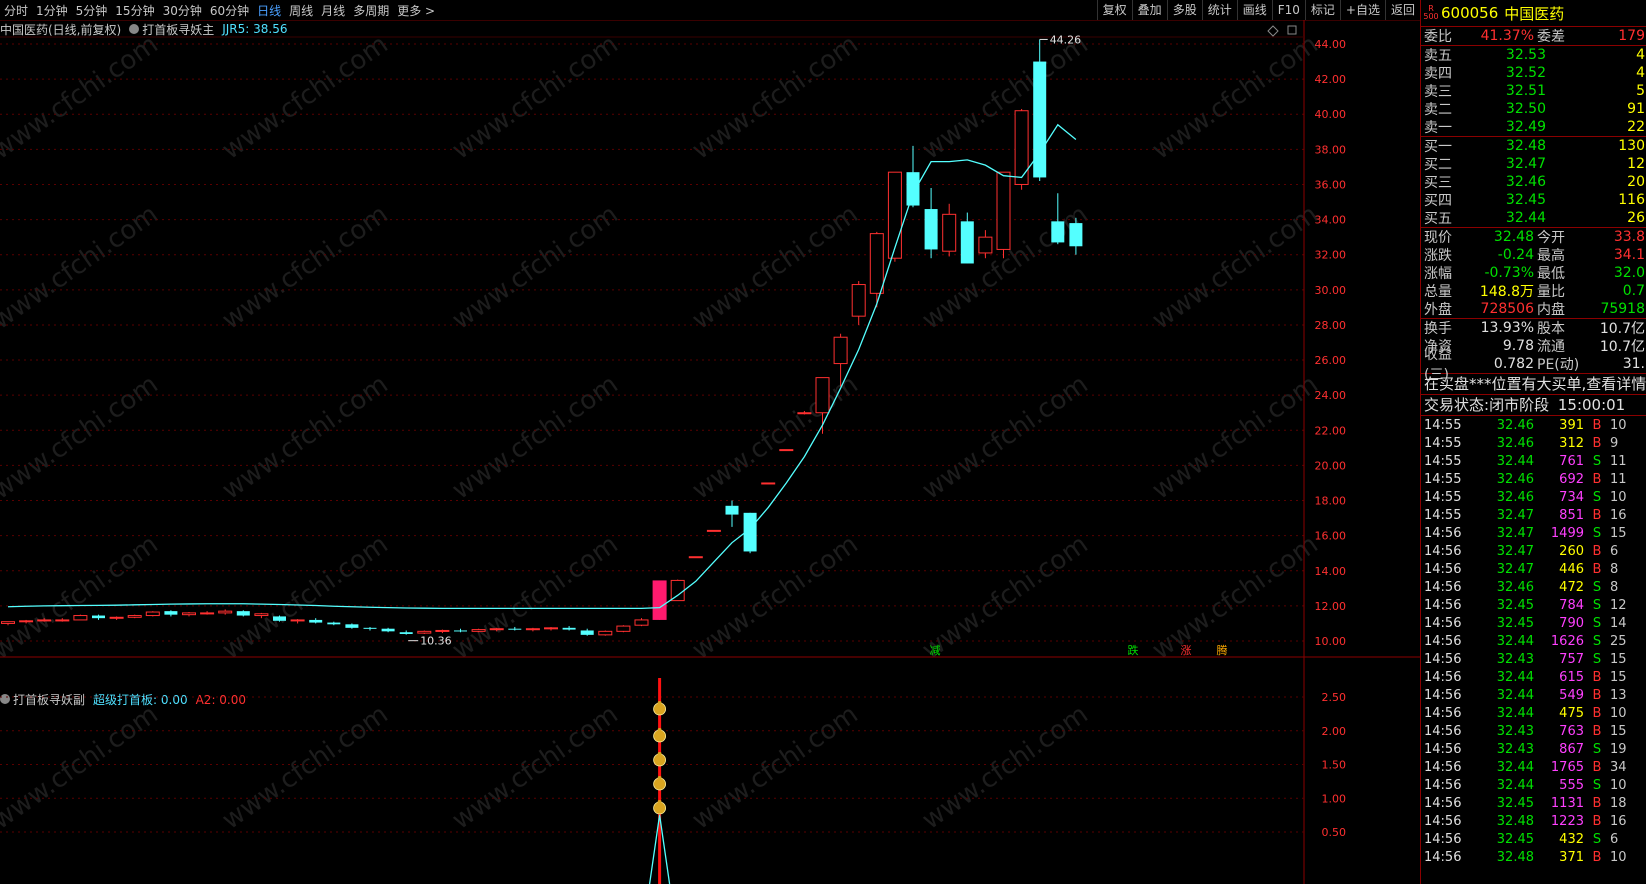  What do you see at coordinates (1533, 767) in the screenshot?
I see `tick-row: 14:56 32.44 1765 B 34` at bounding box center [1533, 767].